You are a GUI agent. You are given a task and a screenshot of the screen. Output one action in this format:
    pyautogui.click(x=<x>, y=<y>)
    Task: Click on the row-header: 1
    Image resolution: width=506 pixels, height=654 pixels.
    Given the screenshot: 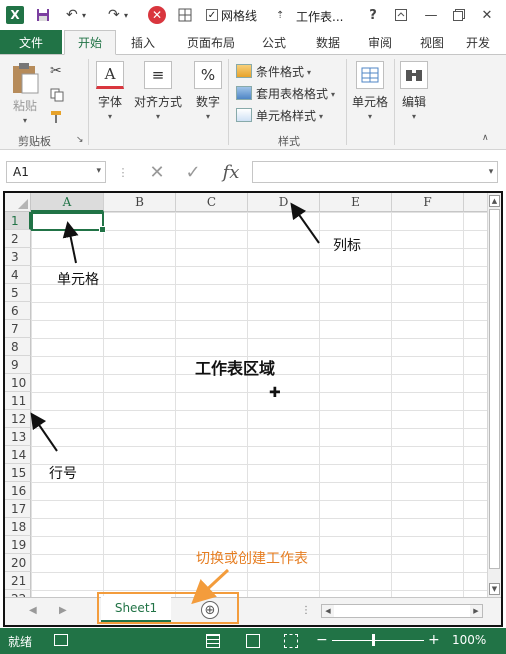 What is the action you would take?
    pyautogui.click(x=18, y=221)
    